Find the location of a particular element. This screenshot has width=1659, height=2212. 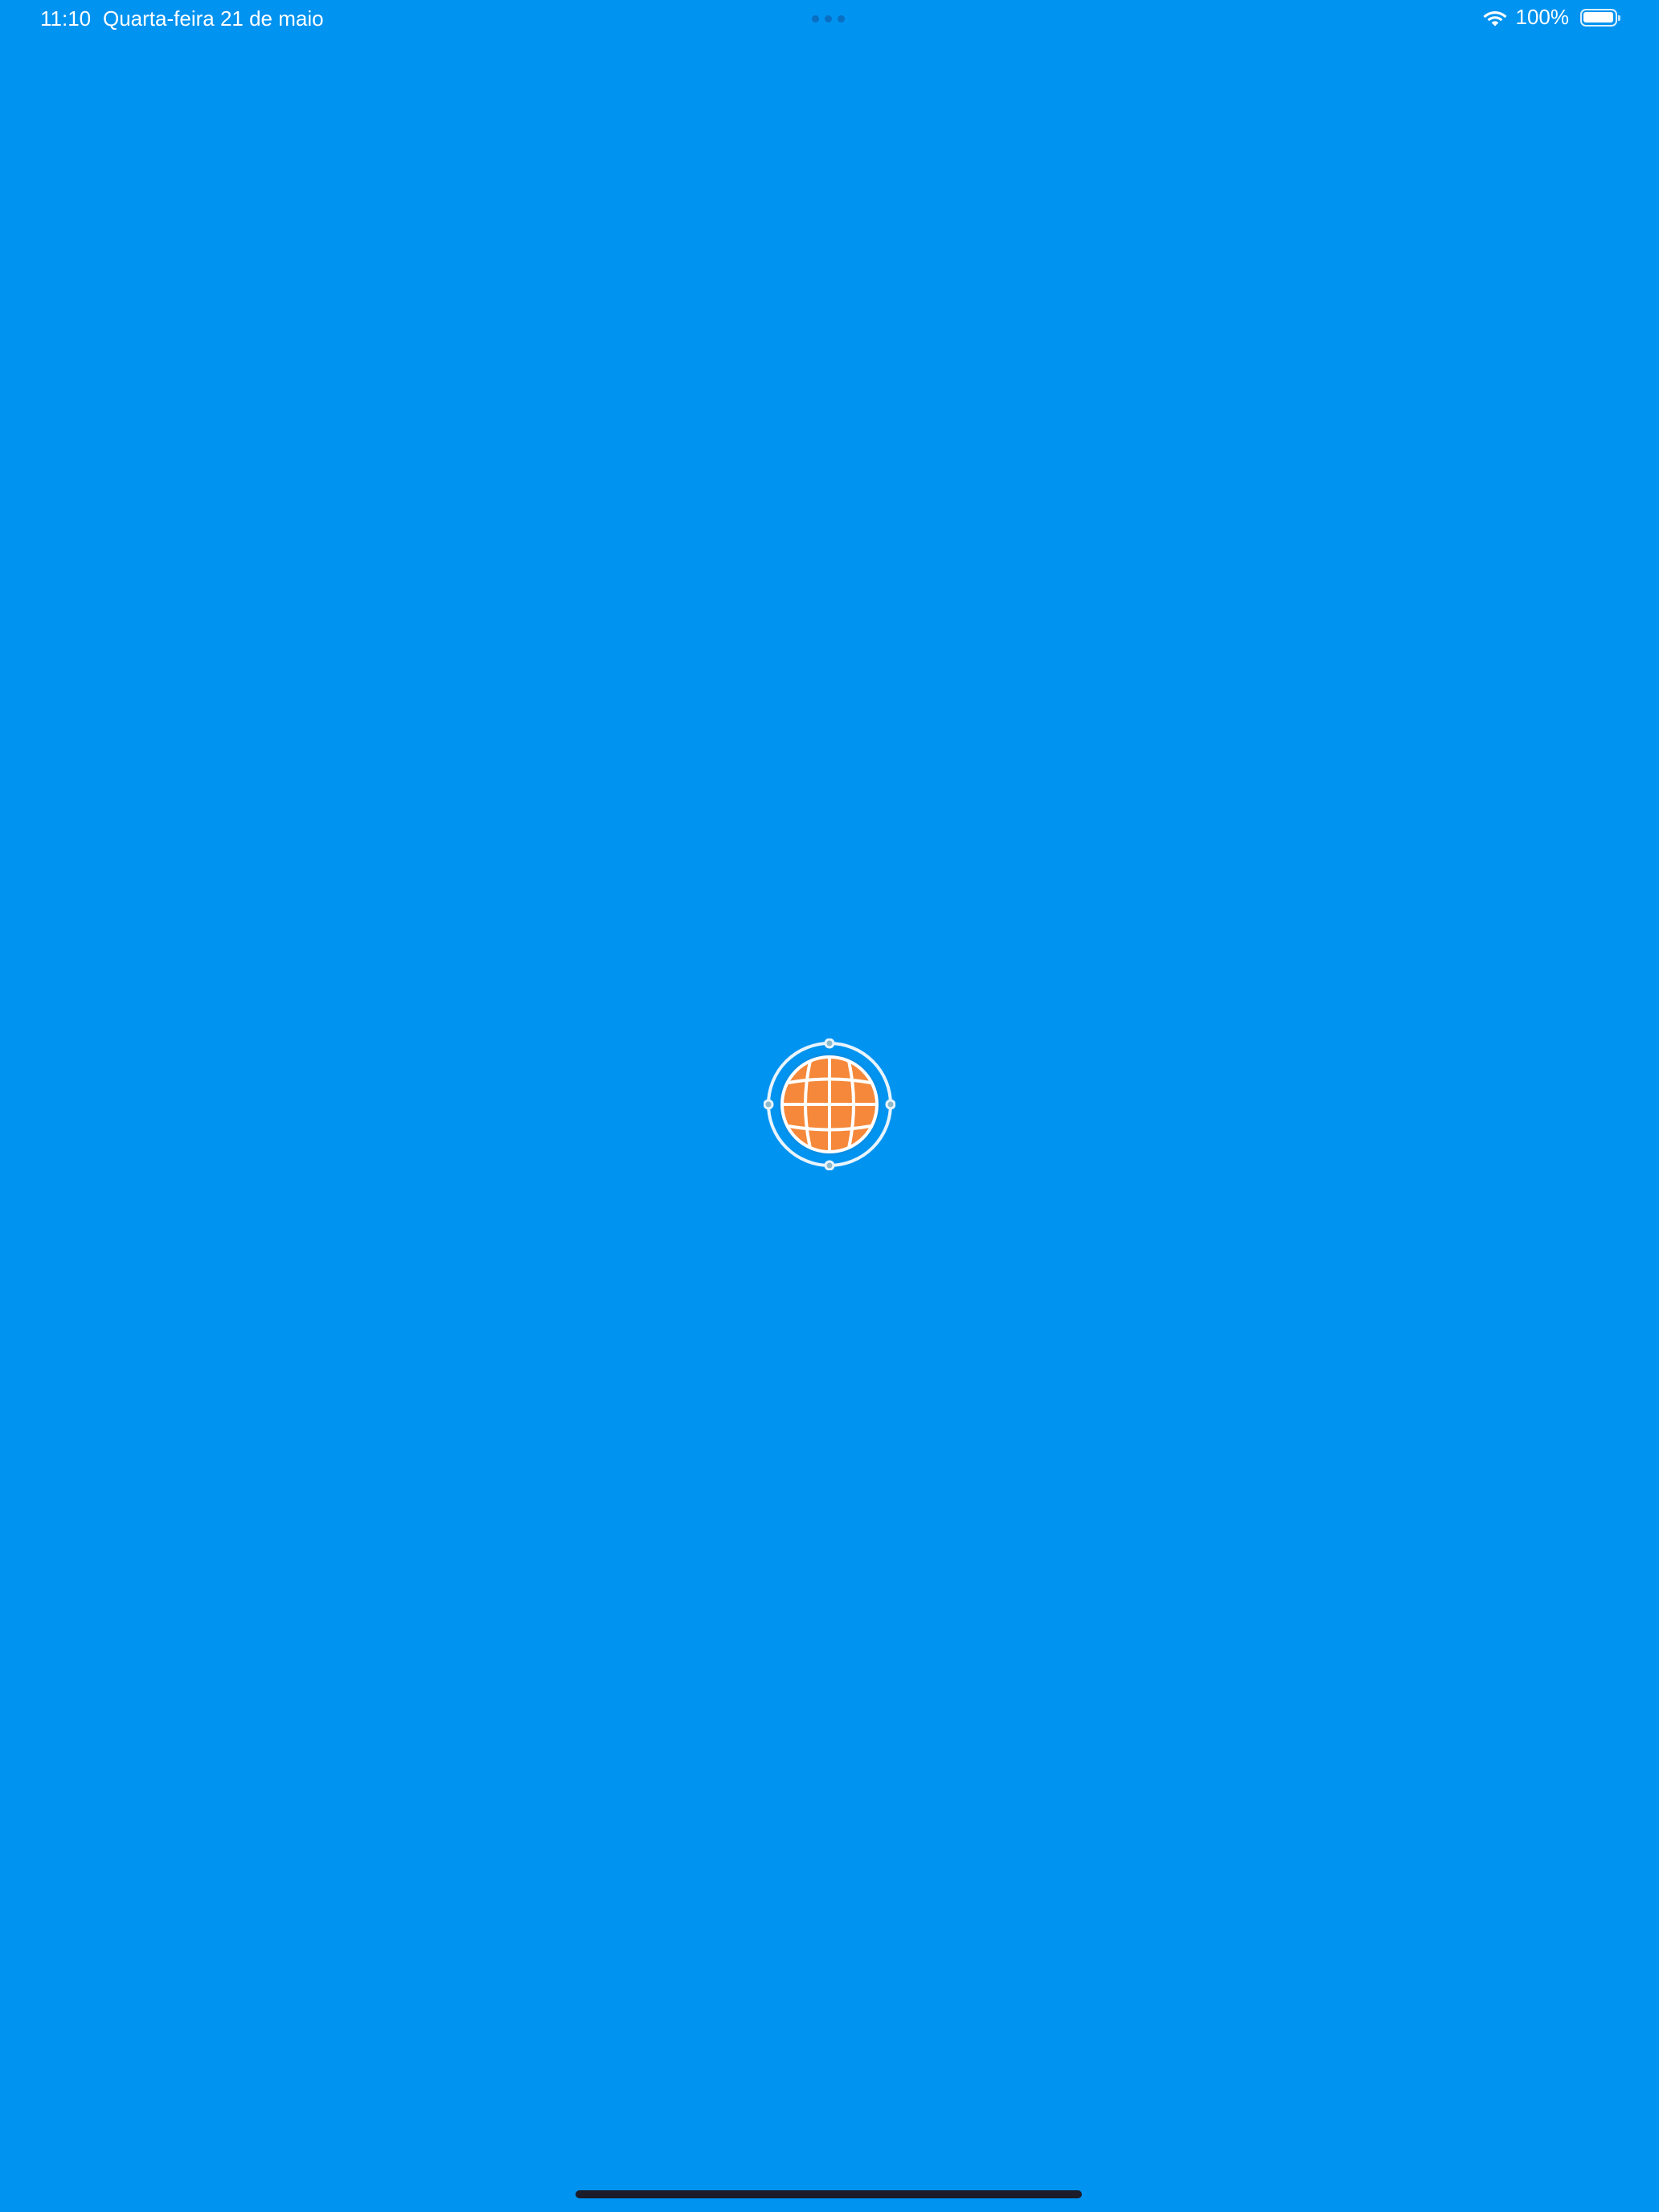

home-indicator is located at coordinates (829, 2194).